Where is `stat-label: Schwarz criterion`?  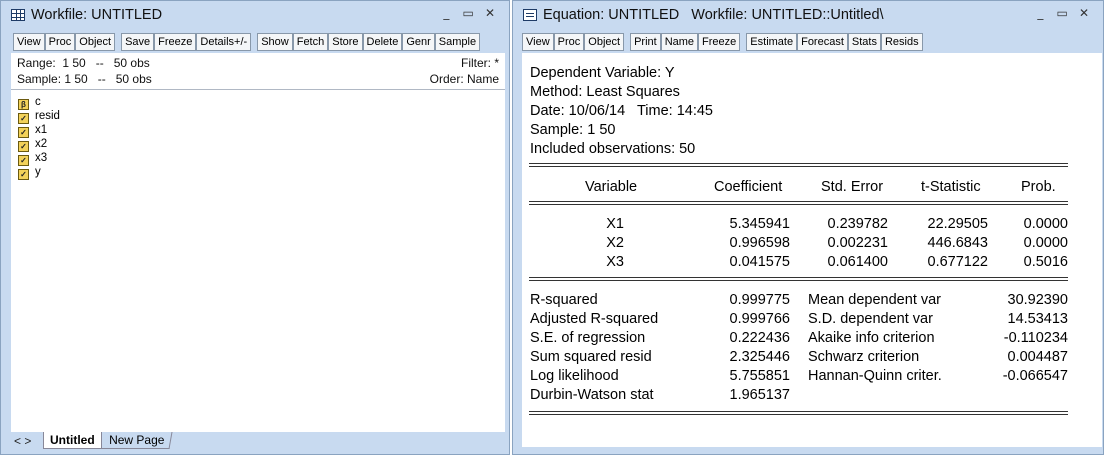
stat-label: Schwarz criterion is located at coordinates (864, 357).